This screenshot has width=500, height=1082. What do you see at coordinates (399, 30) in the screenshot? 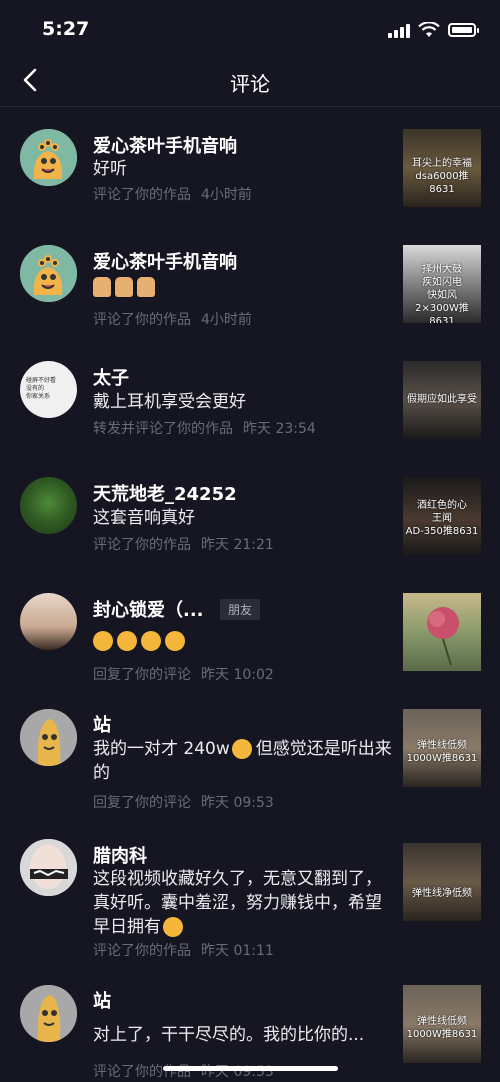
I see `signal-icon` at bounding box center [399, 30].